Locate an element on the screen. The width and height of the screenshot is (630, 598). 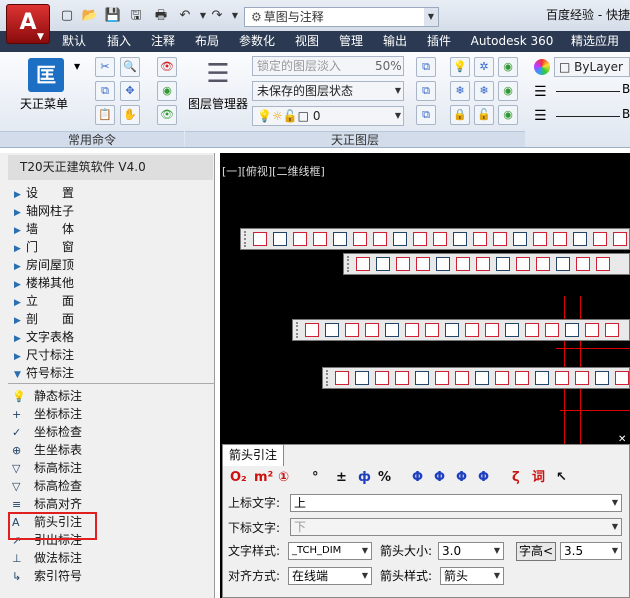
palette-category: ▶ 门 窗 is located at coordinates (44, 247).